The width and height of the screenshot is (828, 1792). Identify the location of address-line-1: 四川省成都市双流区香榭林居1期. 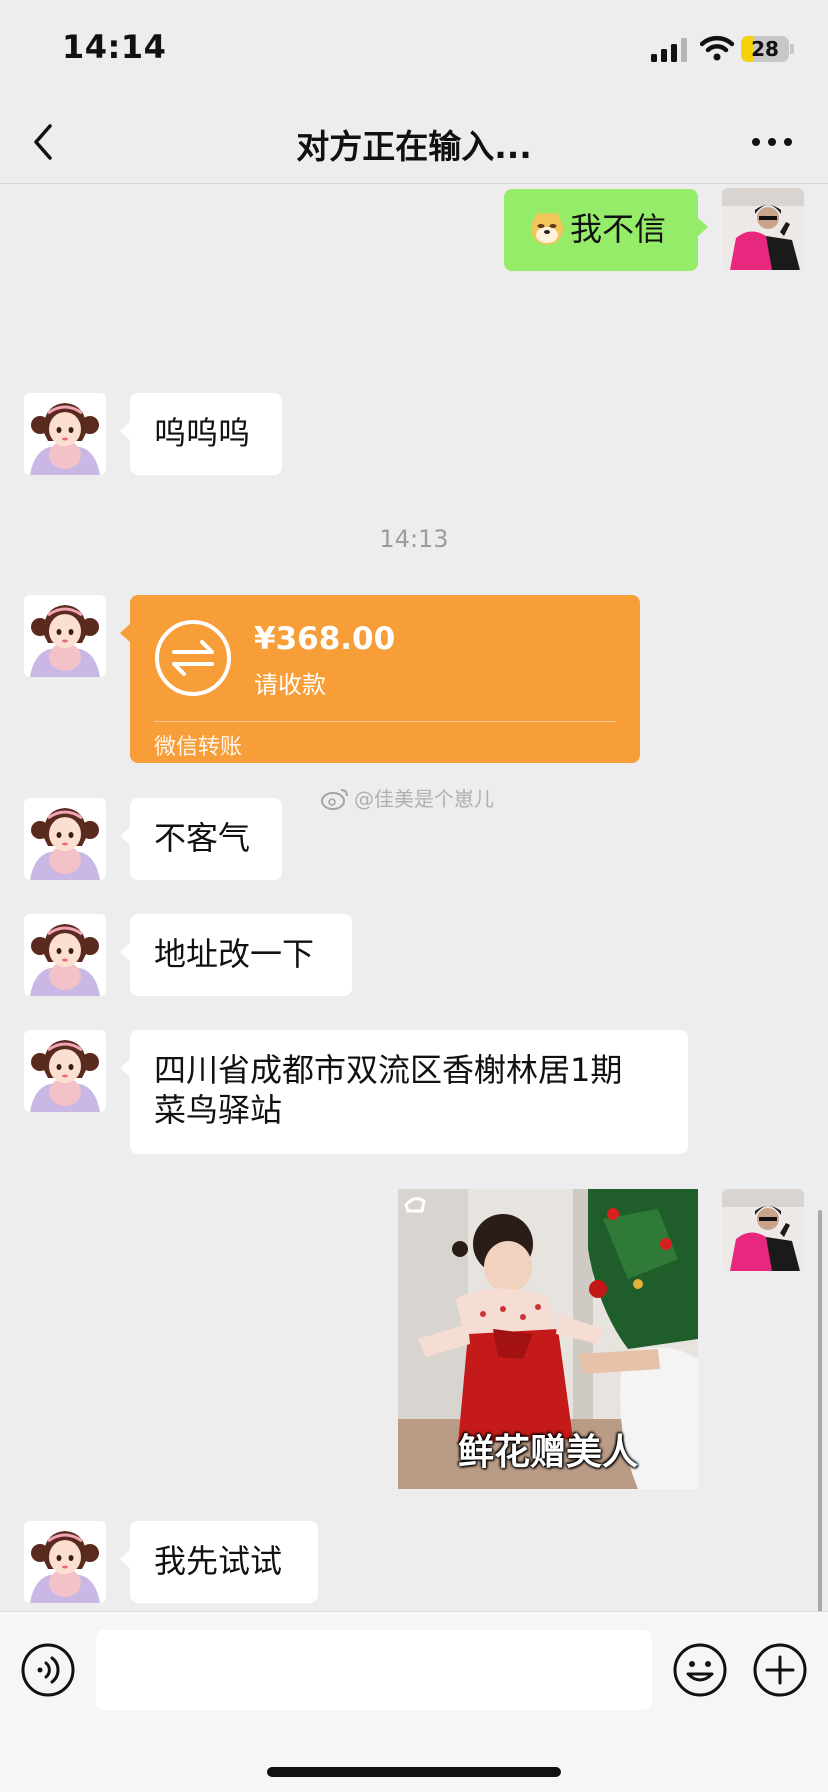
(388, 1070).